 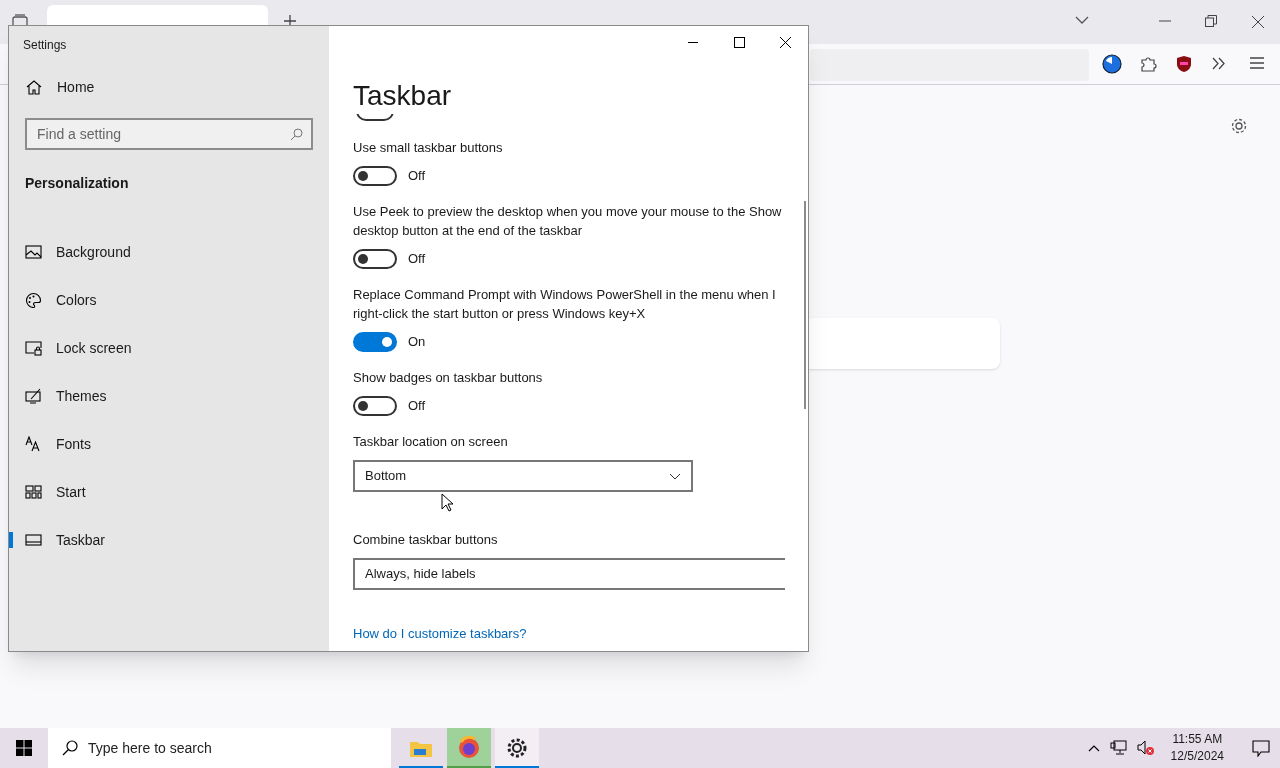 What do you see at coordinates (33, 444) in the screenshot?
I see `fonts-icon` at bounding box center [33, 444].